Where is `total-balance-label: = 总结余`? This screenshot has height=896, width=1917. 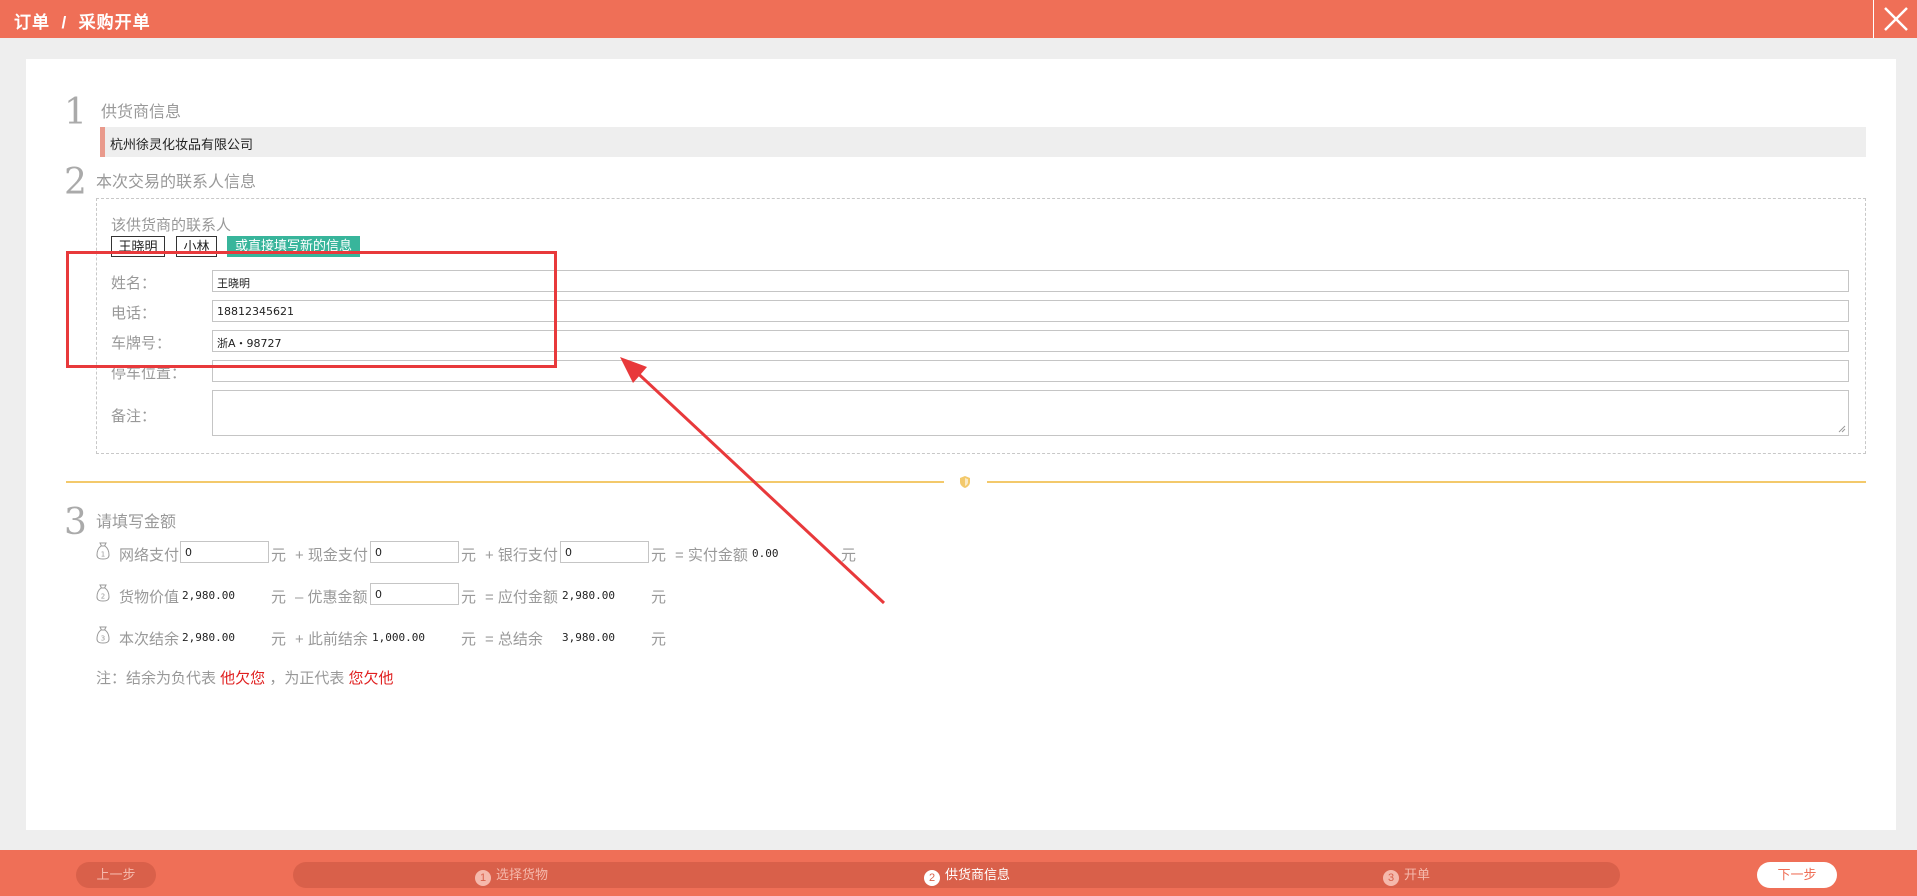
total-balance-label: = 总结余 is located at coordinates (514, 639).